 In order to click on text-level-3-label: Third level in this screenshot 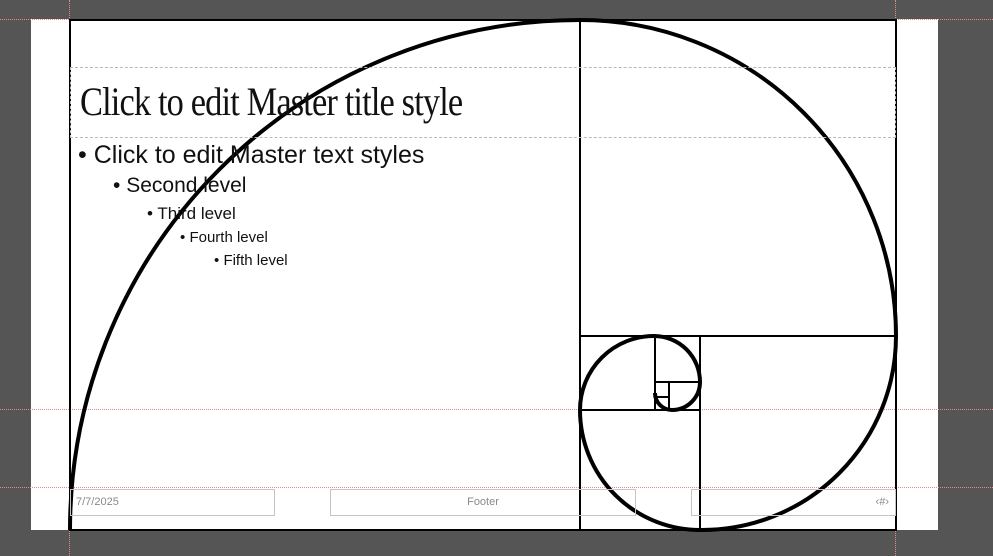, I will do `click(196, 213)`.